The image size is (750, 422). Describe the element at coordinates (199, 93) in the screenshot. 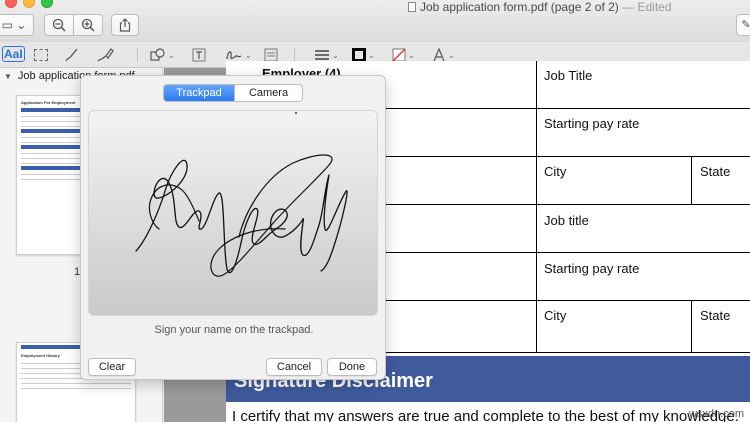

I see `tab-trackpad: Trackpad` at that location.